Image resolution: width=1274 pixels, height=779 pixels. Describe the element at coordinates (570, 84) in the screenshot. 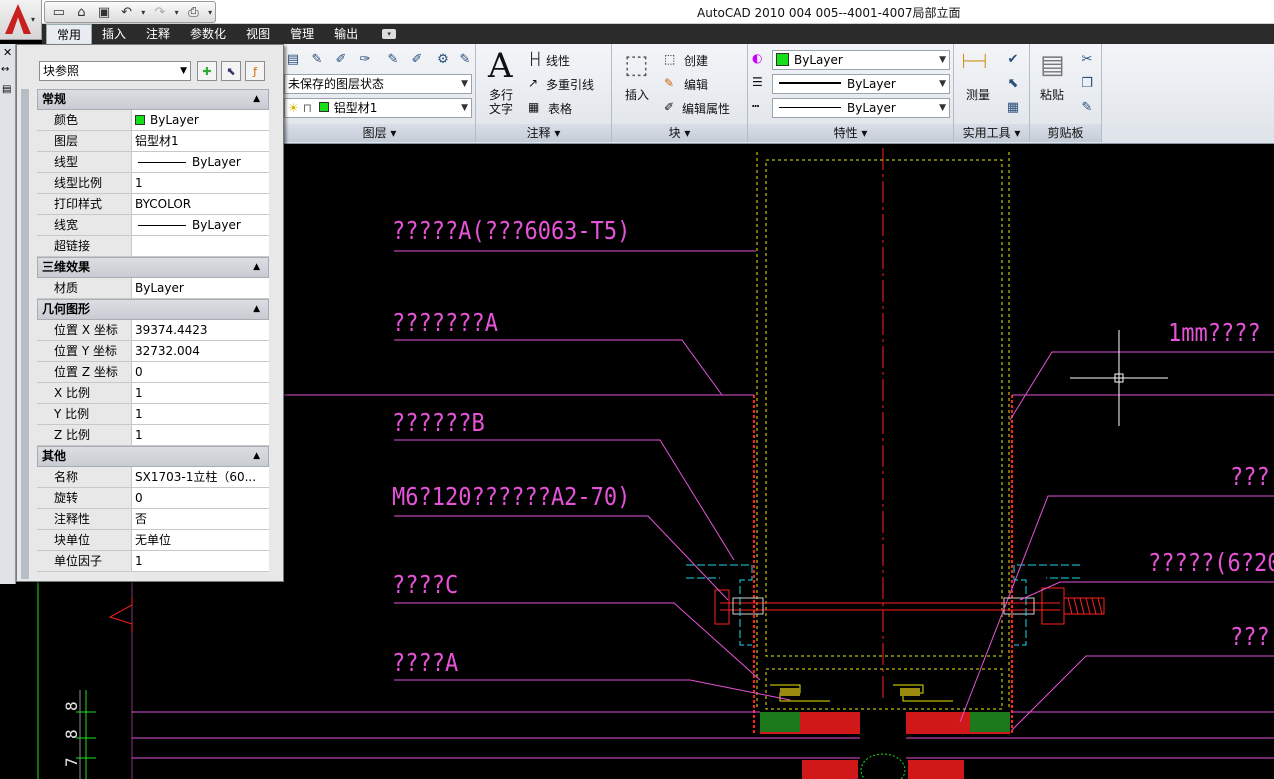

I see `multileader-button: 多重引线` at that location.